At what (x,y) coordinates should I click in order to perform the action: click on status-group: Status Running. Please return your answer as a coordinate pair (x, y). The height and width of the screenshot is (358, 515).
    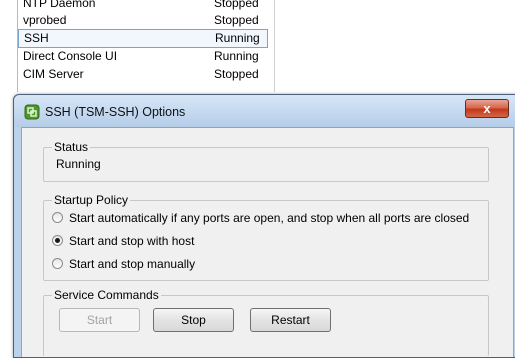
    Looking at the image, I should click on (266, 161).